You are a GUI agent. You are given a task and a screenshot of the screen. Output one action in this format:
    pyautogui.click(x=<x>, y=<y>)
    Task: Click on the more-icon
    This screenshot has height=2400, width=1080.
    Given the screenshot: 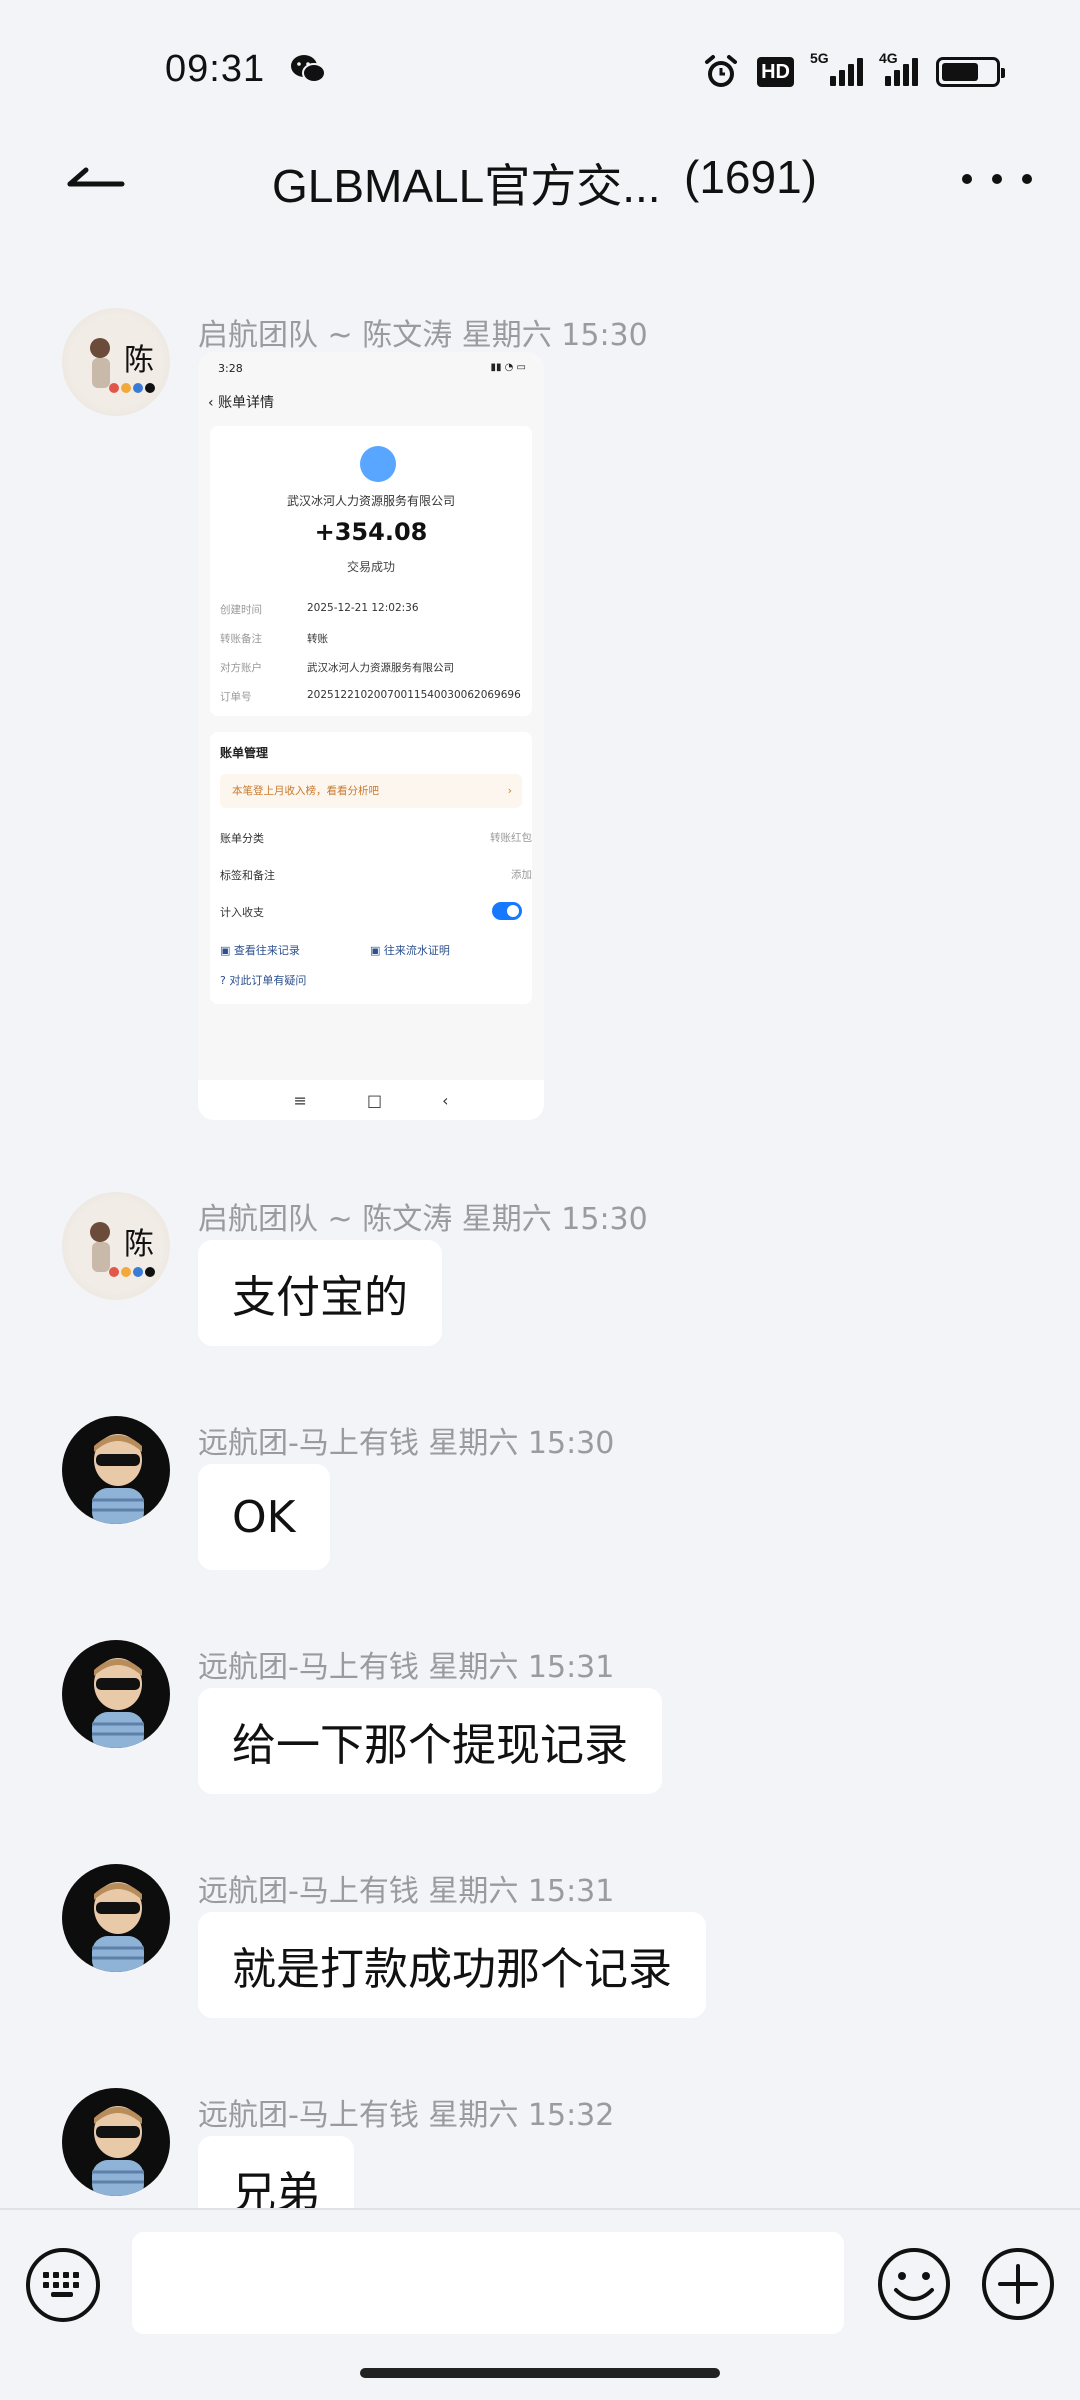 What is the action you would take?
    pyautogui.click(x=997, y=179)
    